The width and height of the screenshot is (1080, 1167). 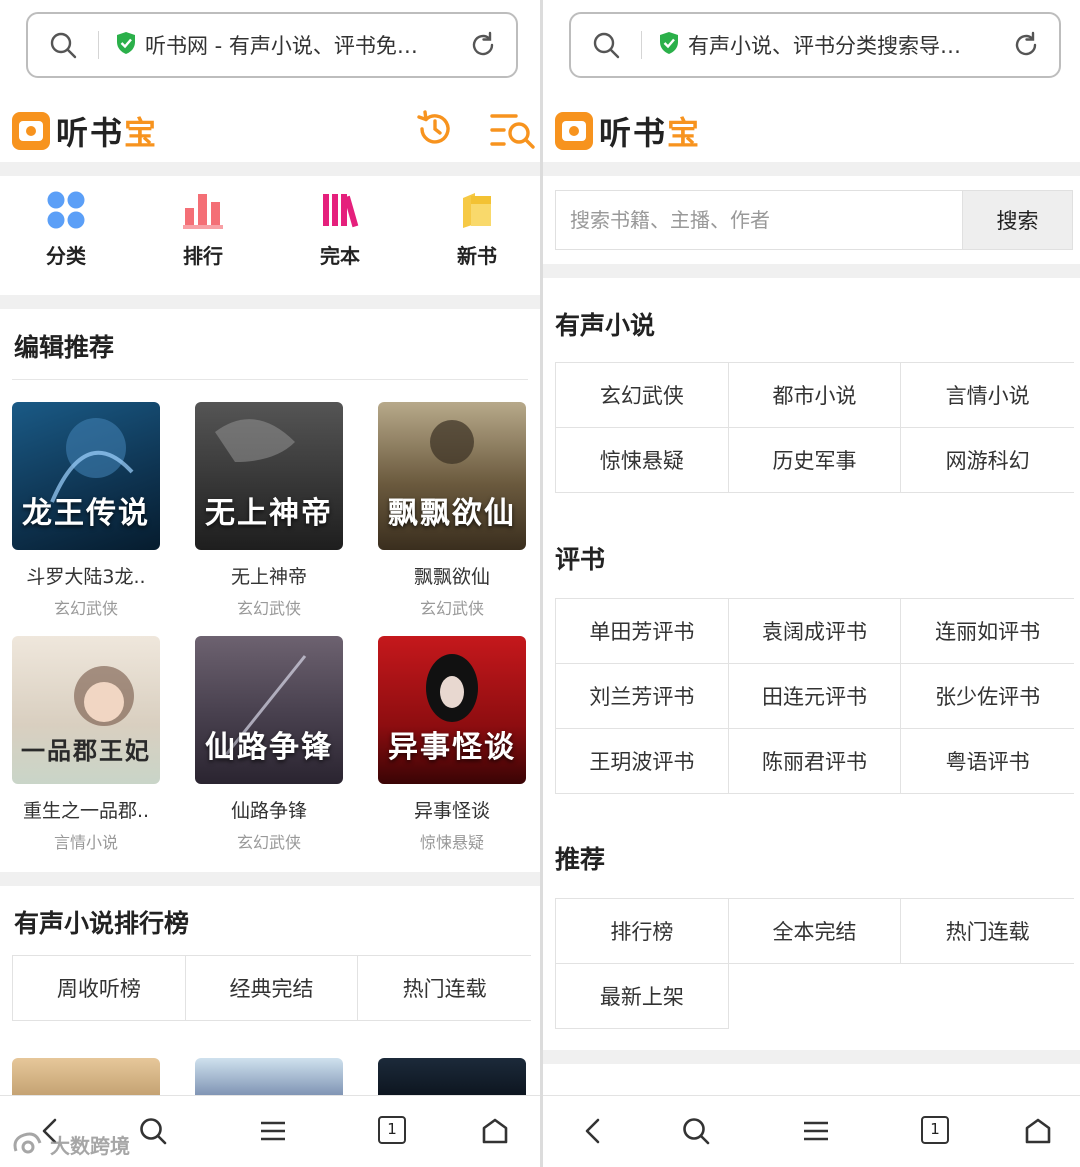 I want to click on ranking-tab: 热门连载, so click(x=444, y=988).